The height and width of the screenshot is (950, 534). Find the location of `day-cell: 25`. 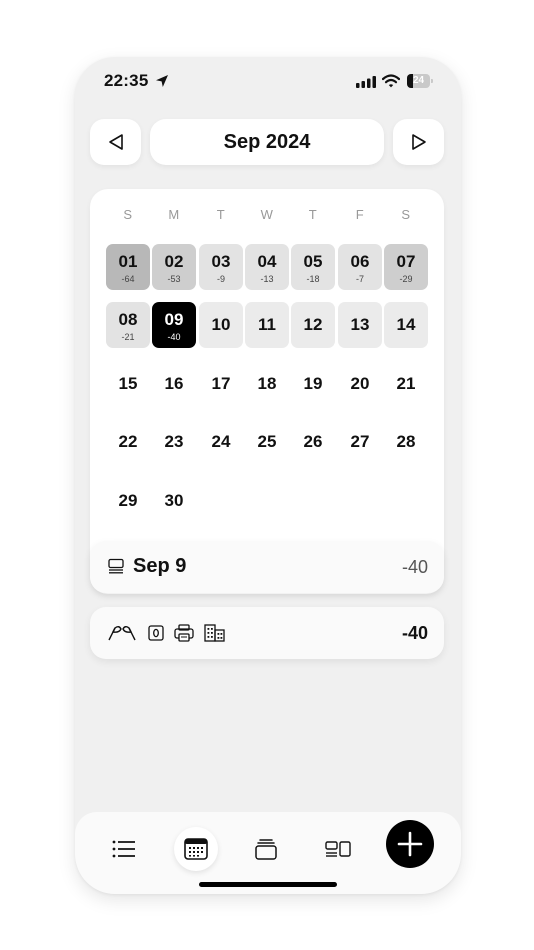

day-cell: 25 is located at coordinates (267, 442).